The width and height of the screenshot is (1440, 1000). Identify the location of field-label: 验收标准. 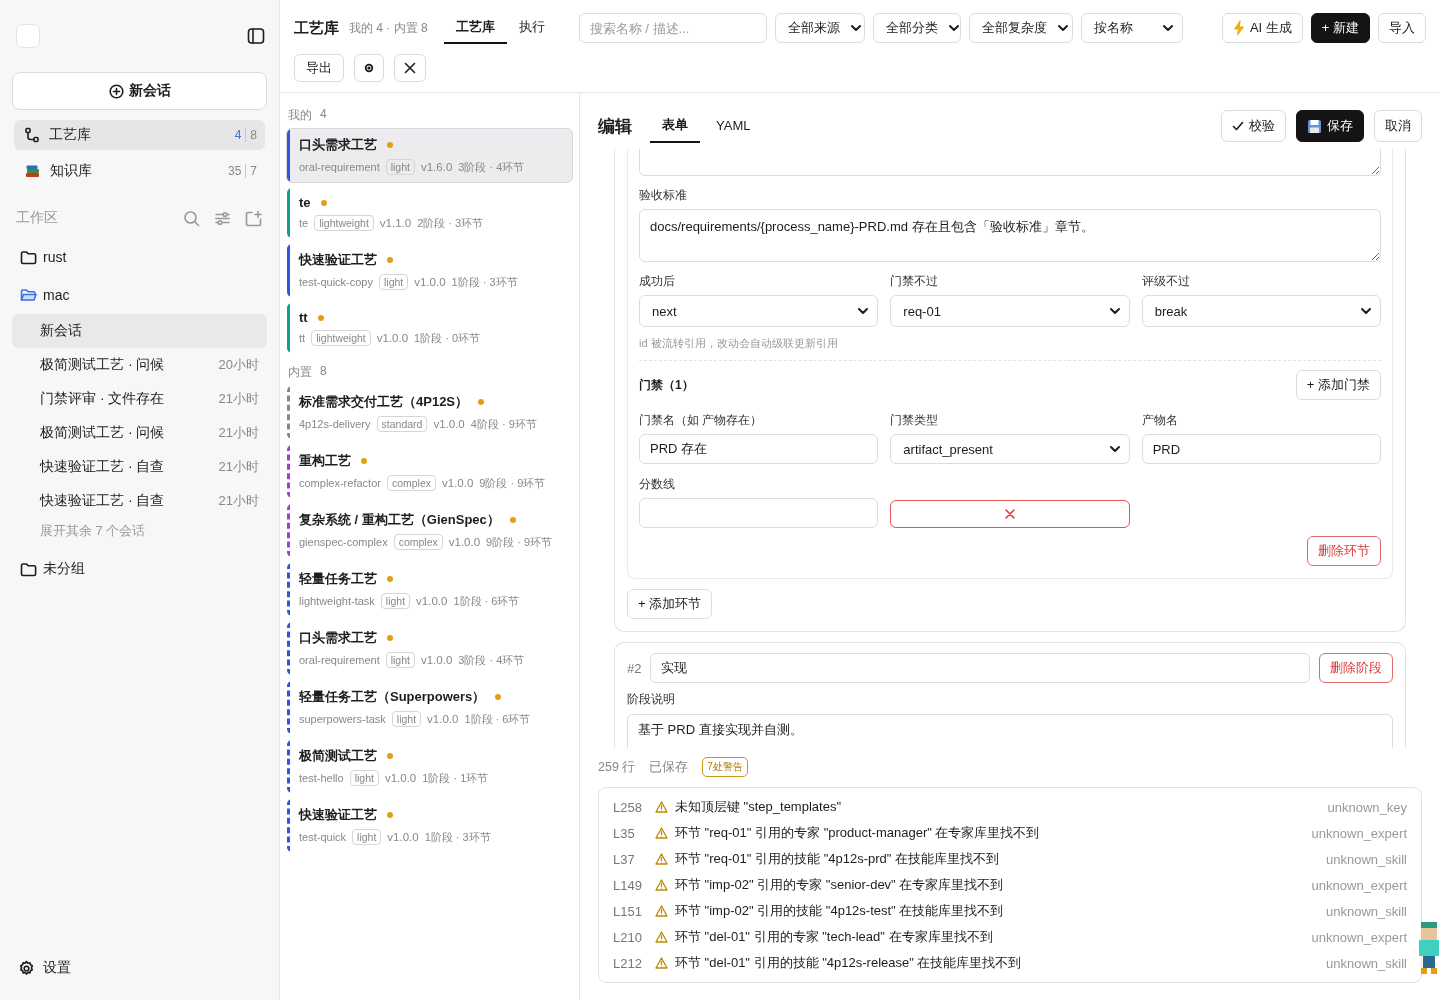
(663, 195).